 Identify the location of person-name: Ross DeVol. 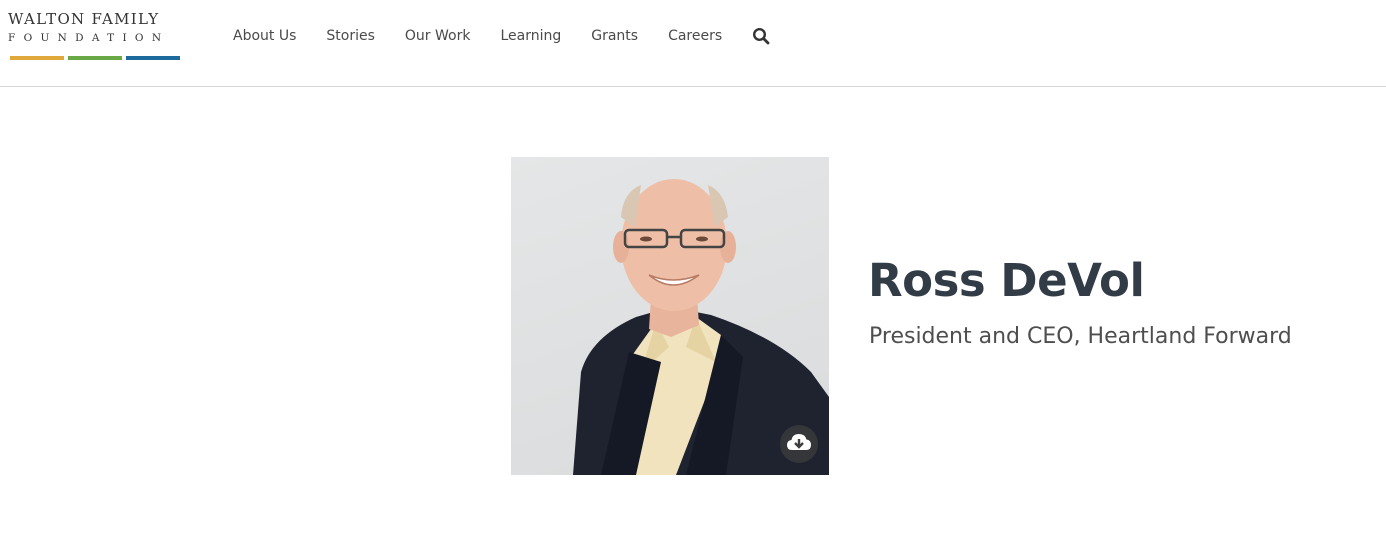
(1006, 280).